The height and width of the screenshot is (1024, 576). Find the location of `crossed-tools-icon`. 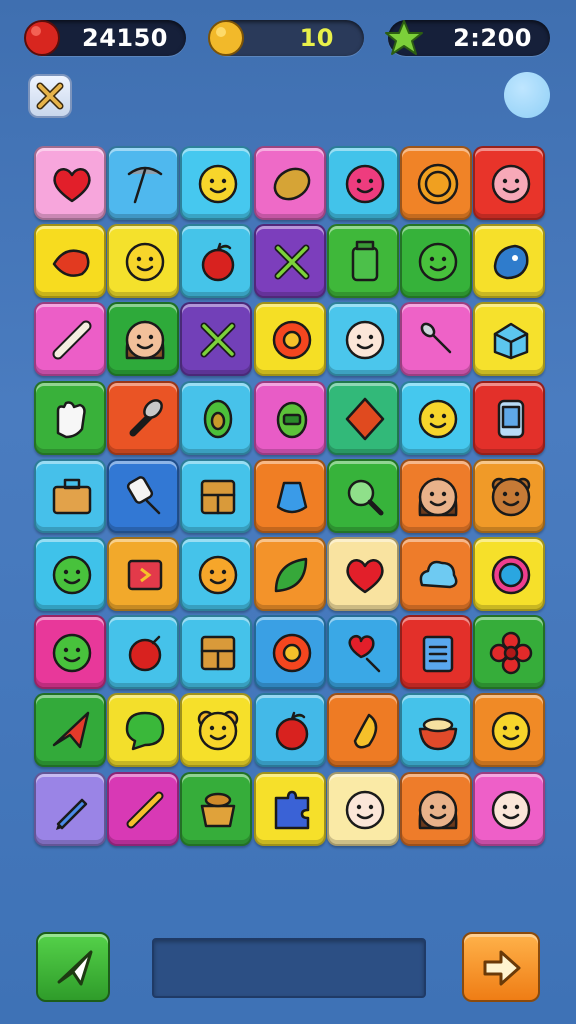

crossed-tools-icon is located at coordinates (218, 340).